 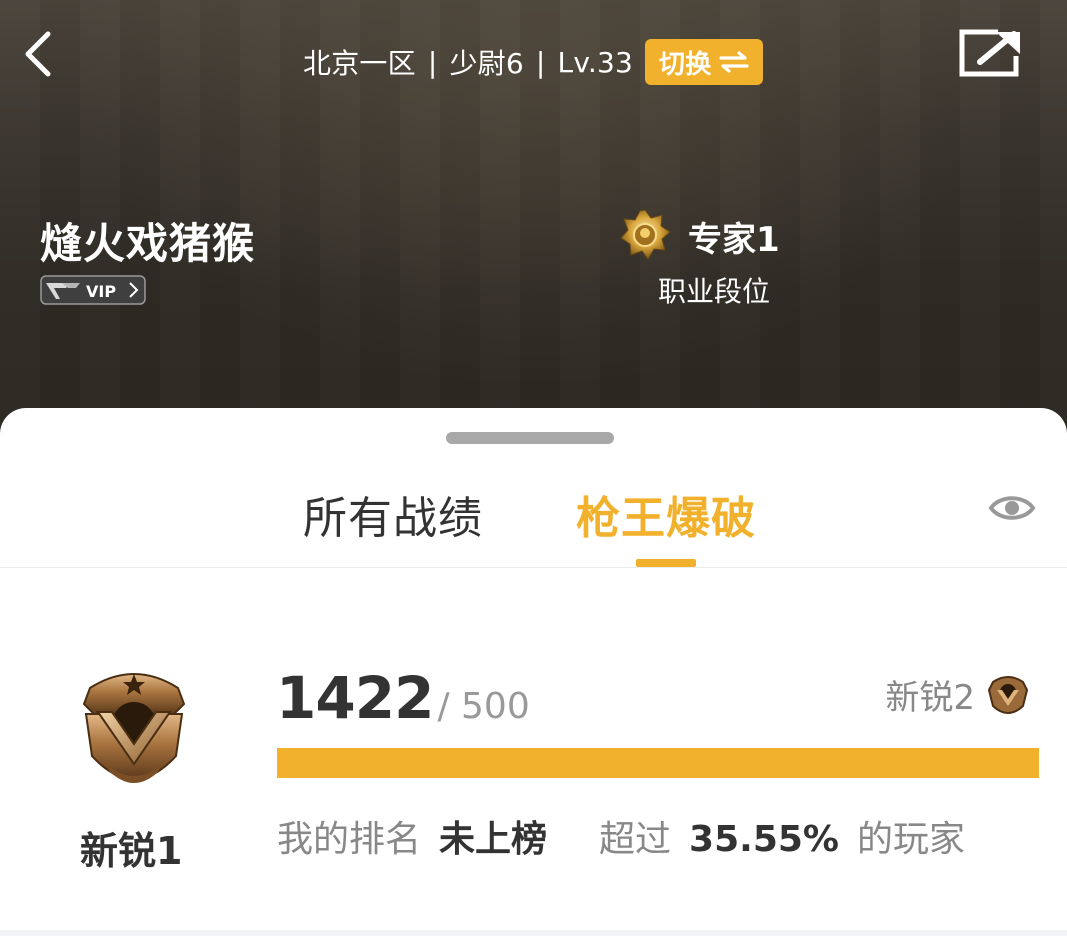 I want to click on chevron-left-icon, so click(x=38, y=54).